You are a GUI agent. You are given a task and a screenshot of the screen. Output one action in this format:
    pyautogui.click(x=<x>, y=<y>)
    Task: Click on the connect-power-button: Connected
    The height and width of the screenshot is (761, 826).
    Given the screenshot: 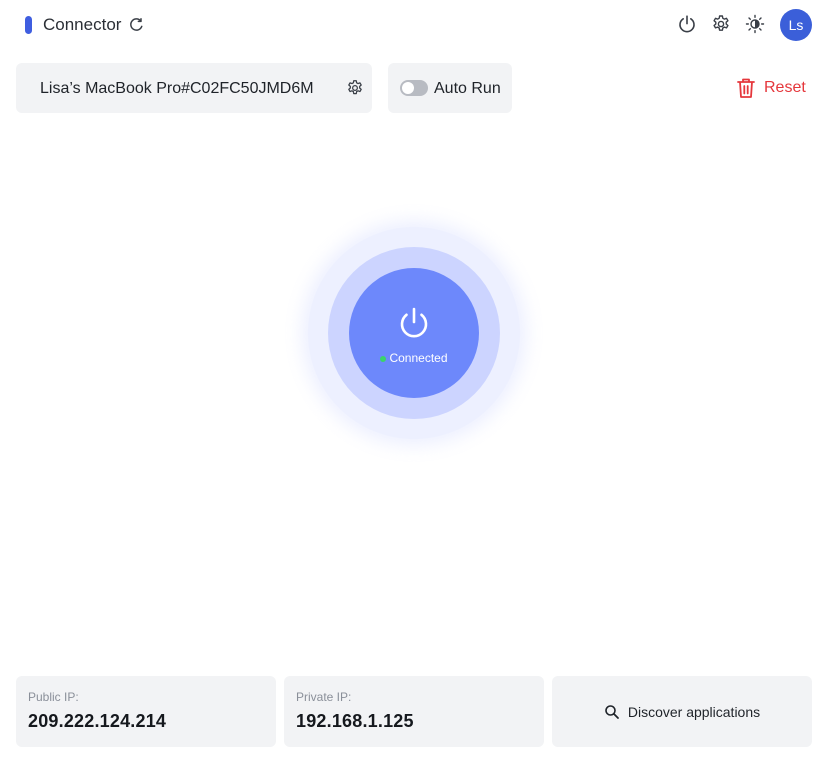 What is the action you would take?
    pyautogui.click(x=414, y=333)
    